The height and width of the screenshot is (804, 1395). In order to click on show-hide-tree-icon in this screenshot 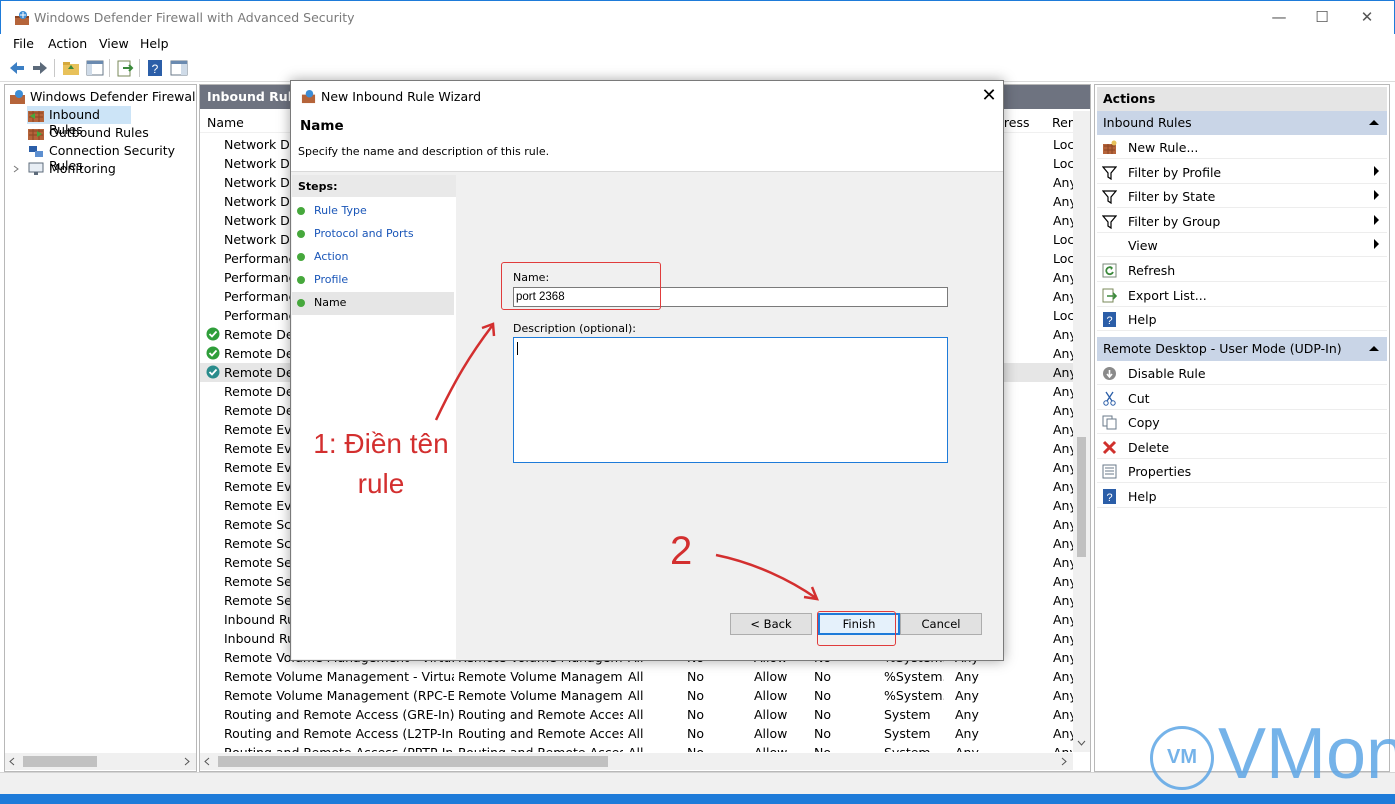, I will do `click(95, 68)`.